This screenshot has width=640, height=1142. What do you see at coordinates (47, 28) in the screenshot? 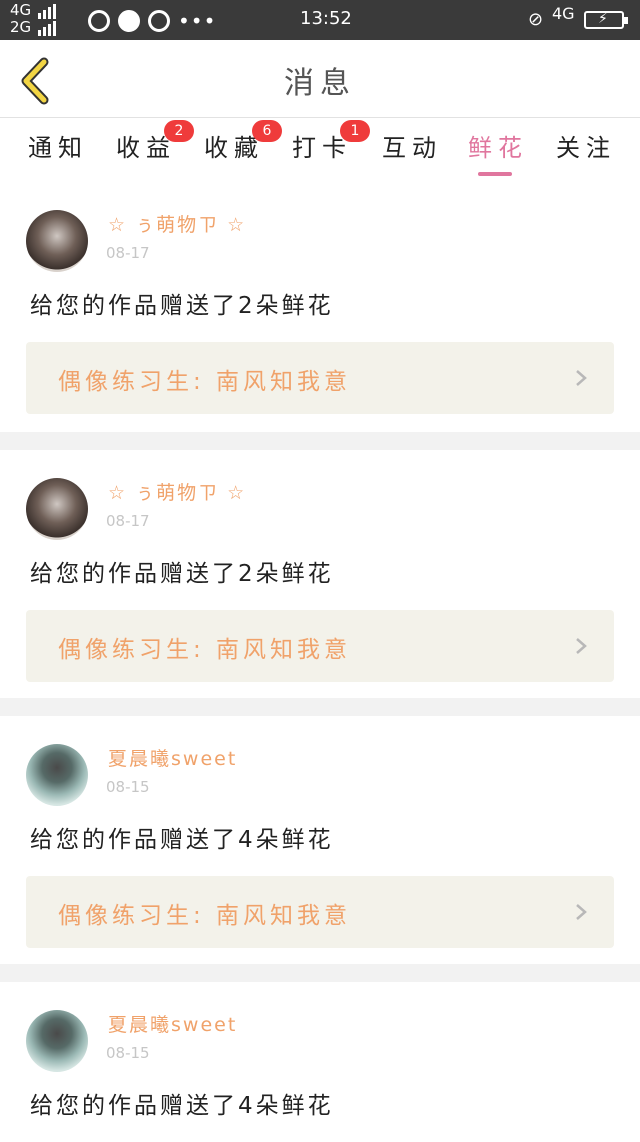
I see `signal-bars-2g-icon` at bounding box center [47, 28].